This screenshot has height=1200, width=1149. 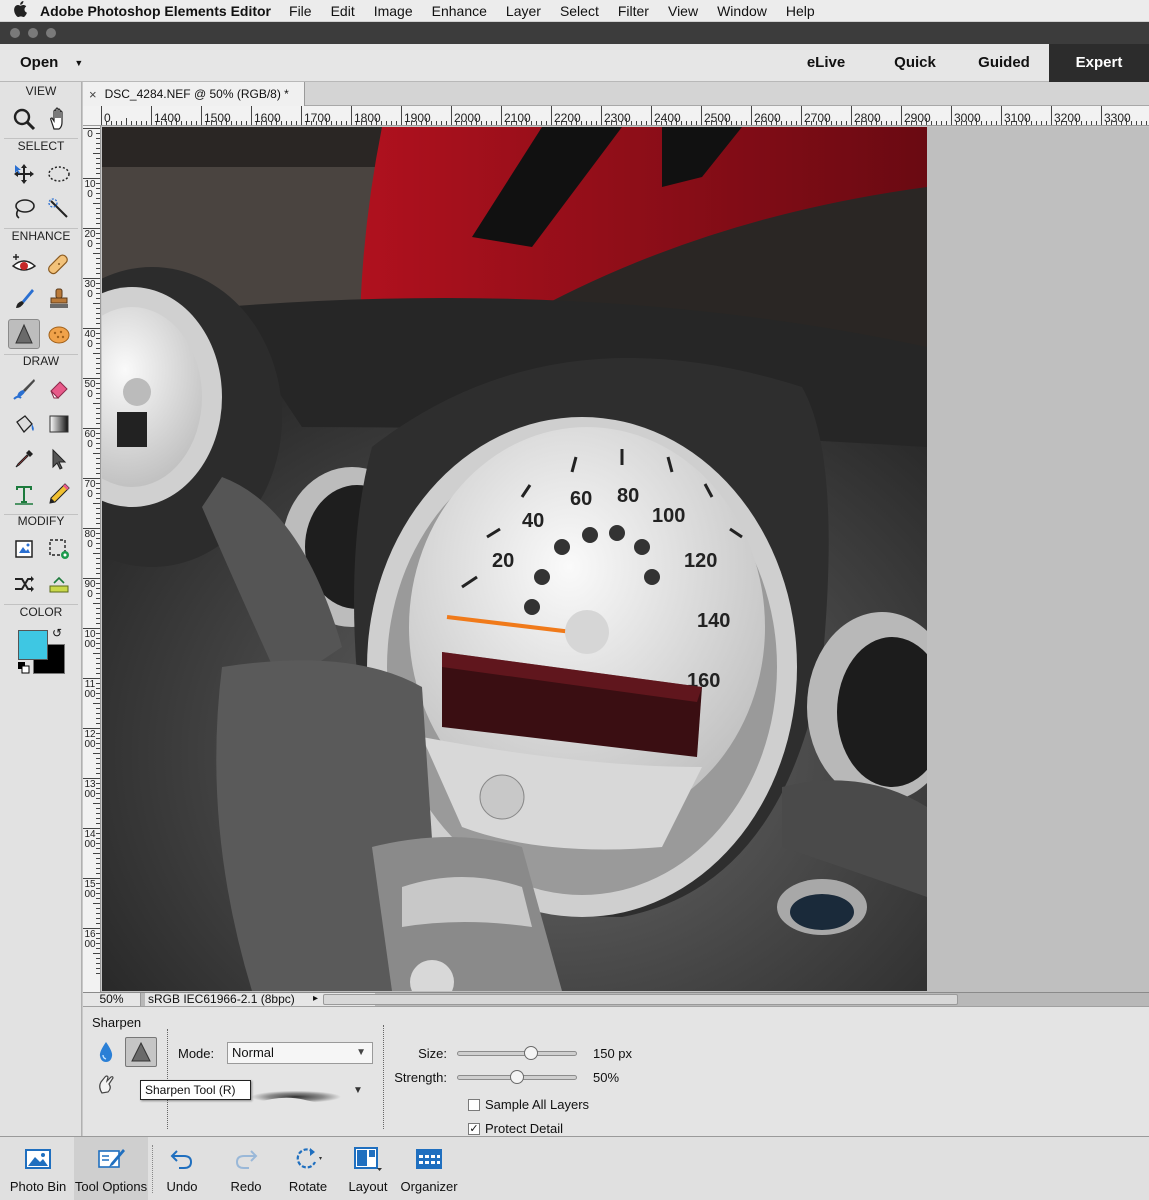 What do you see at coordinates (300, 11) in the screenshot?
I see `menu-file: File` at bounding box center [300, 11].